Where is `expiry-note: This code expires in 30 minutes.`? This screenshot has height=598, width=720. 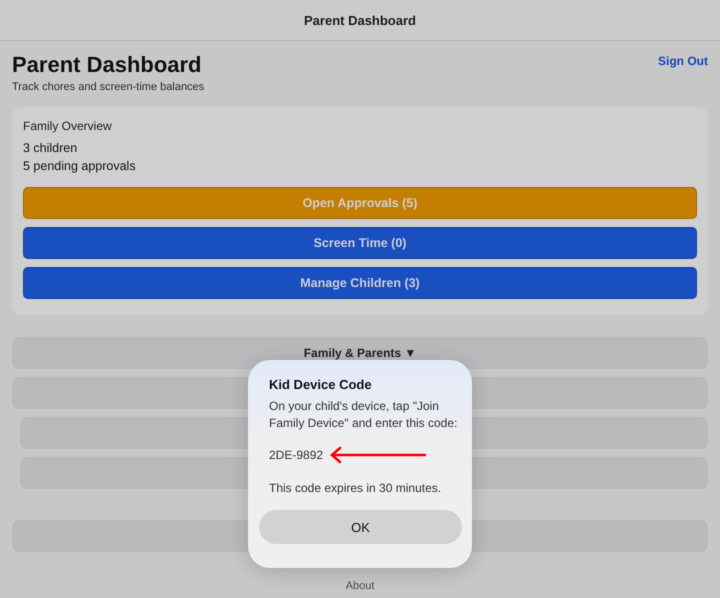 expiry-note: This code expires in 30 minutes. is located at coordinates (355, 488).